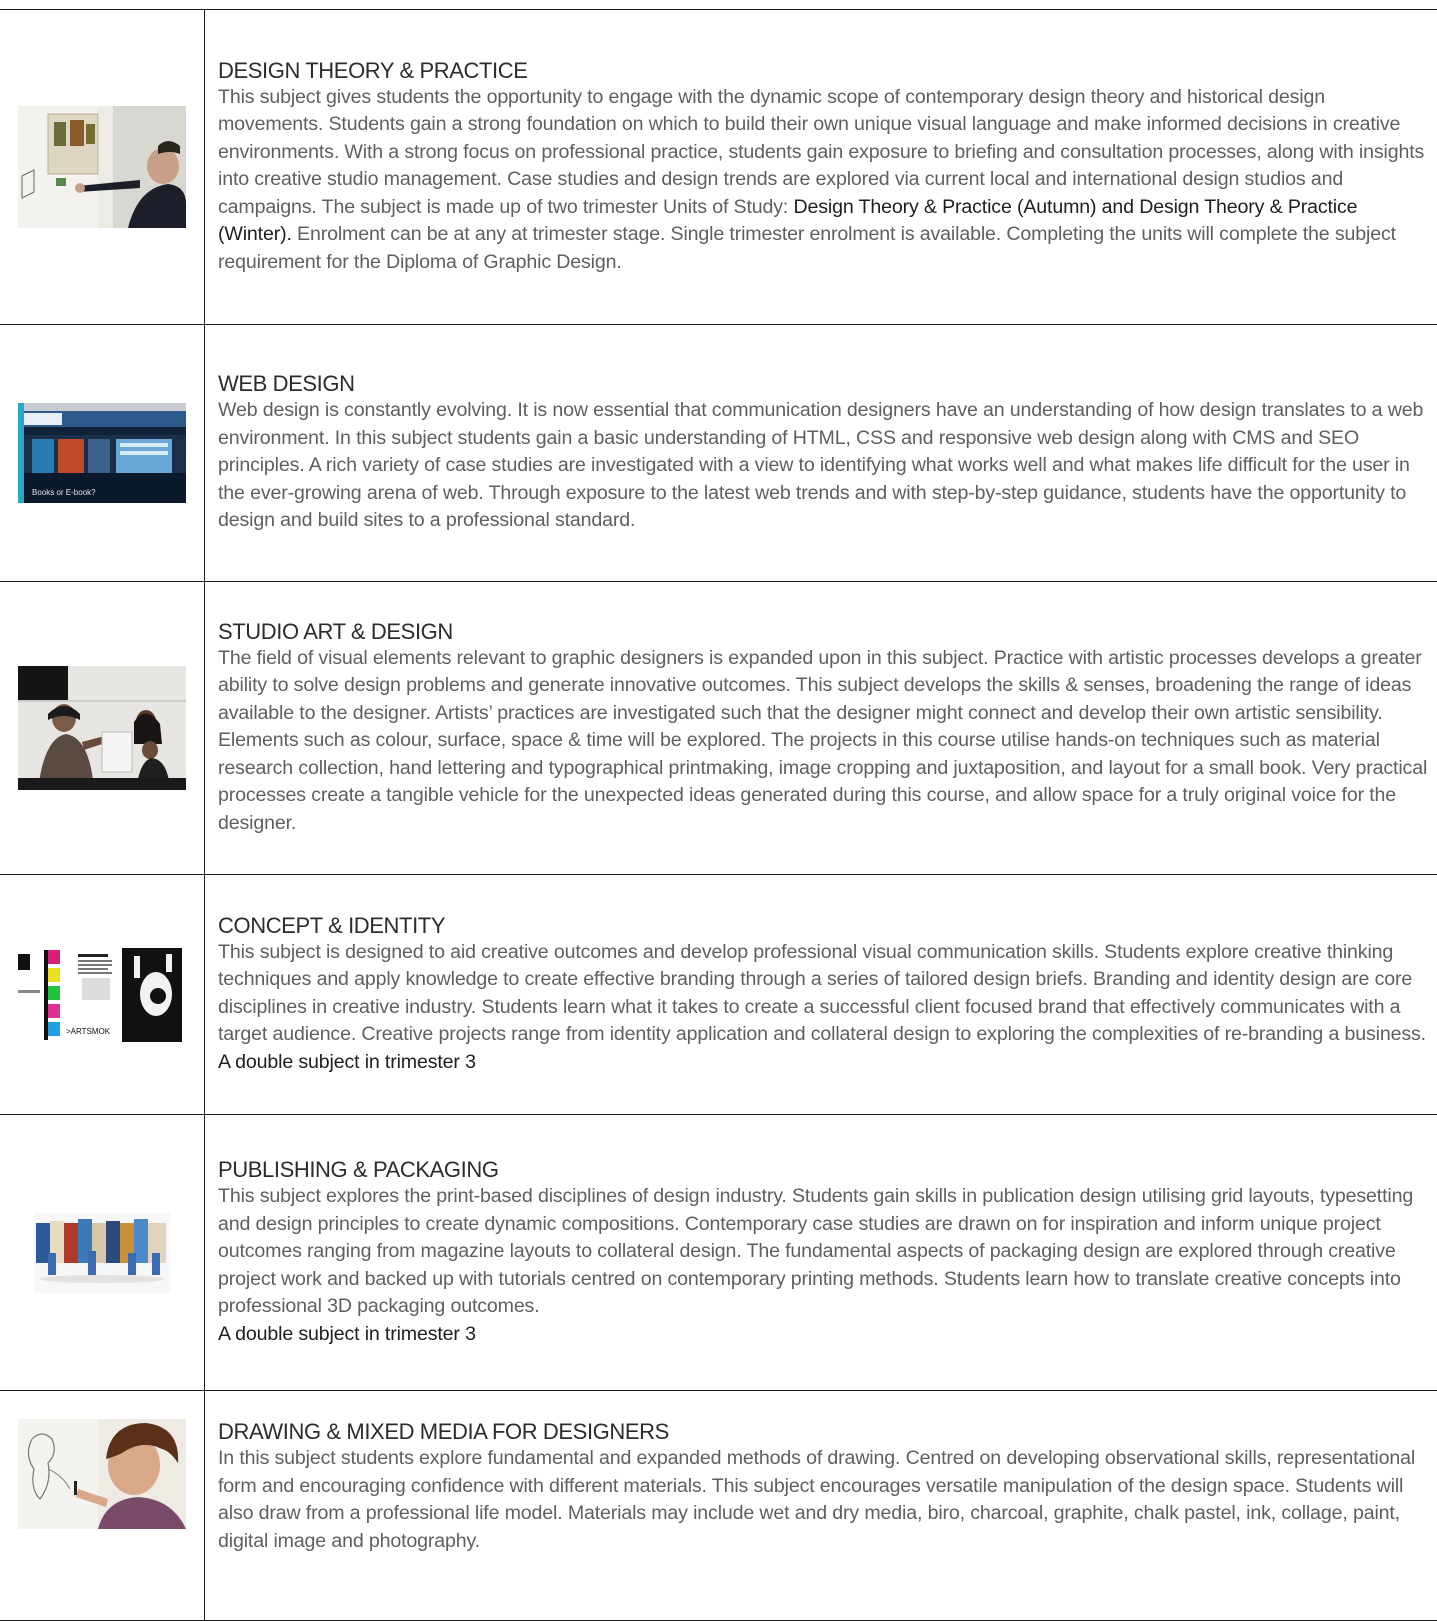 The height and width of the screenshot is (1621, 1437). I want to click on subject-title: STUDIO ART & DESIGN, so click(335, 631).